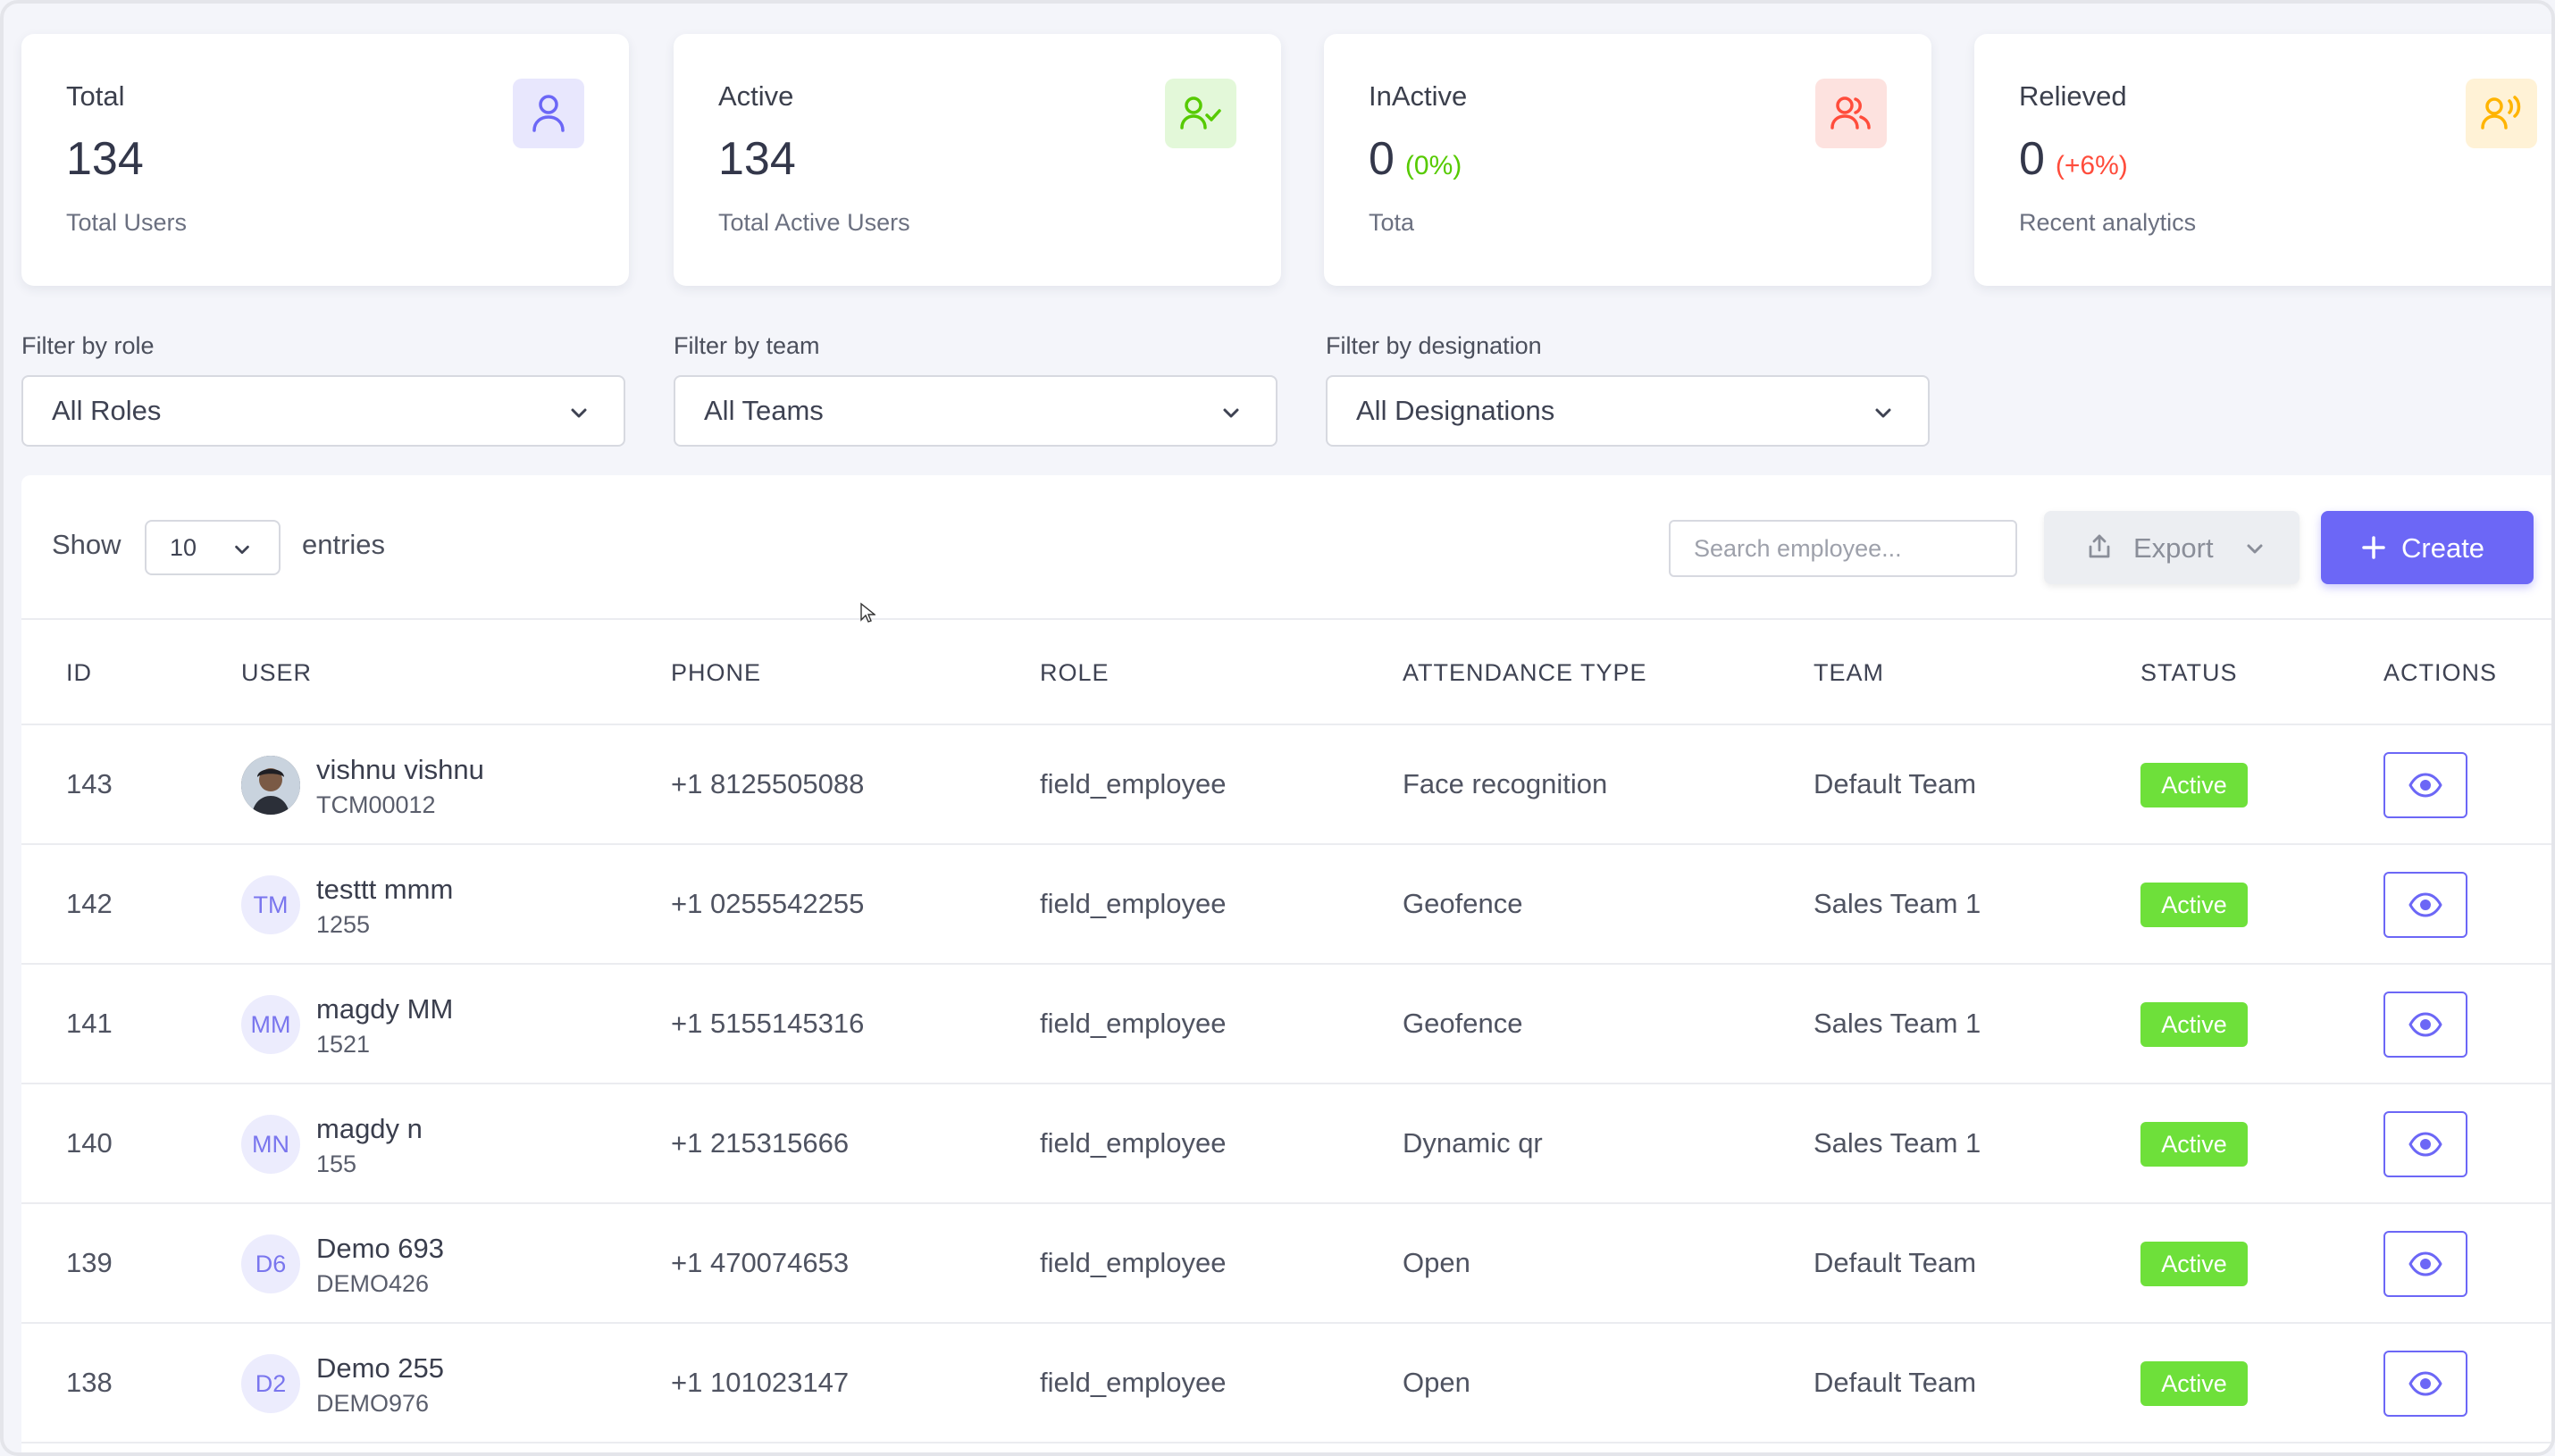 The image size is (2555, 1456). Describe the element at coordinates (325, 160) in the screenshot. I see `stat-card-total: Total 134 Total Users` at that location.